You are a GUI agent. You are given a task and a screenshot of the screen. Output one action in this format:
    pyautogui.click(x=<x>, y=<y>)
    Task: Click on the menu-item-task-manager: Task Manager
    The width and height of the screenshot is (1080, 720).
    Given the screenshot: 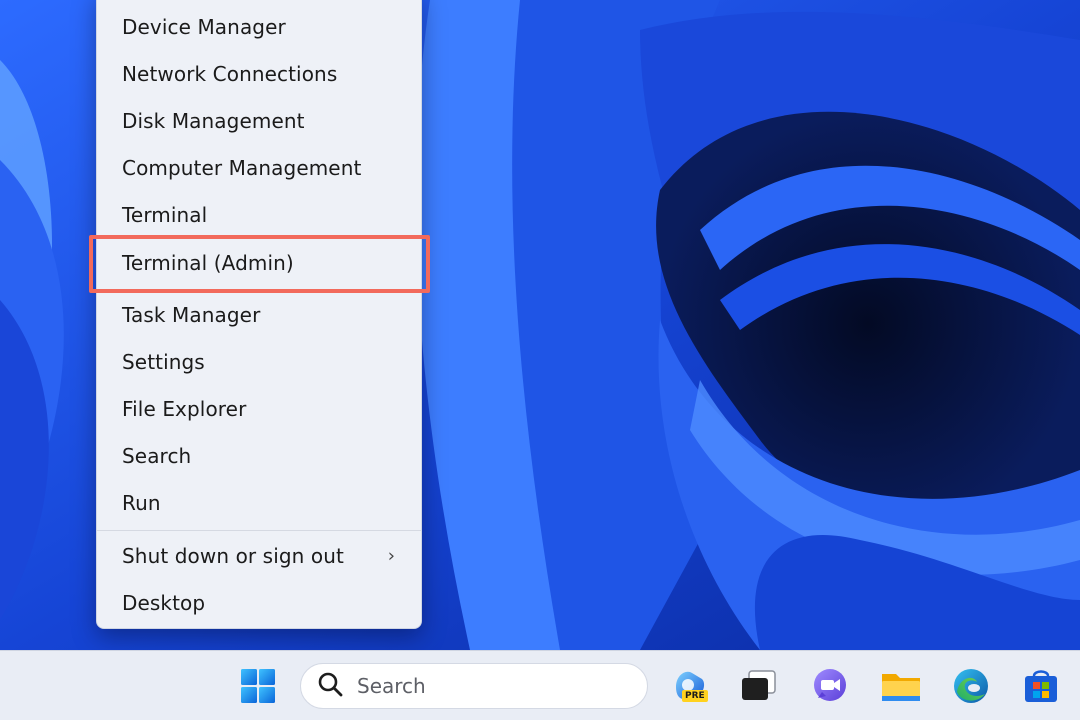 What is the action you would take?
    pyautogui.click(x=260, y=315)
    